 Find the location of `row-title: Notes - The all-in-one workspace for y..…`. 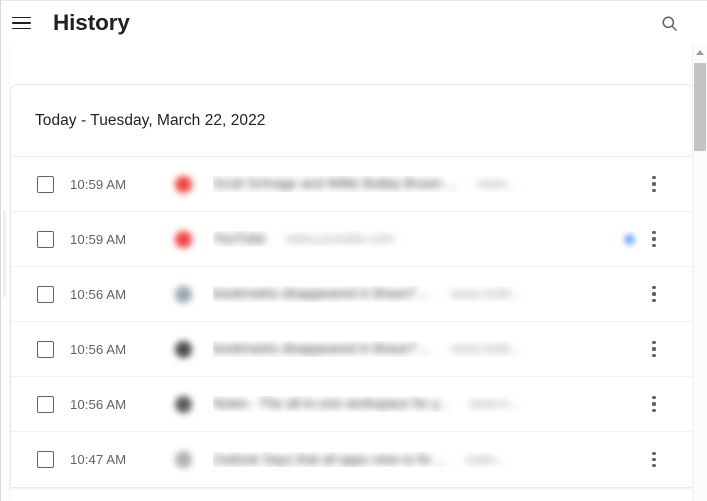

row-title: Notes - The all-in-one workspace for y..… is located at coordinates (331, 404).